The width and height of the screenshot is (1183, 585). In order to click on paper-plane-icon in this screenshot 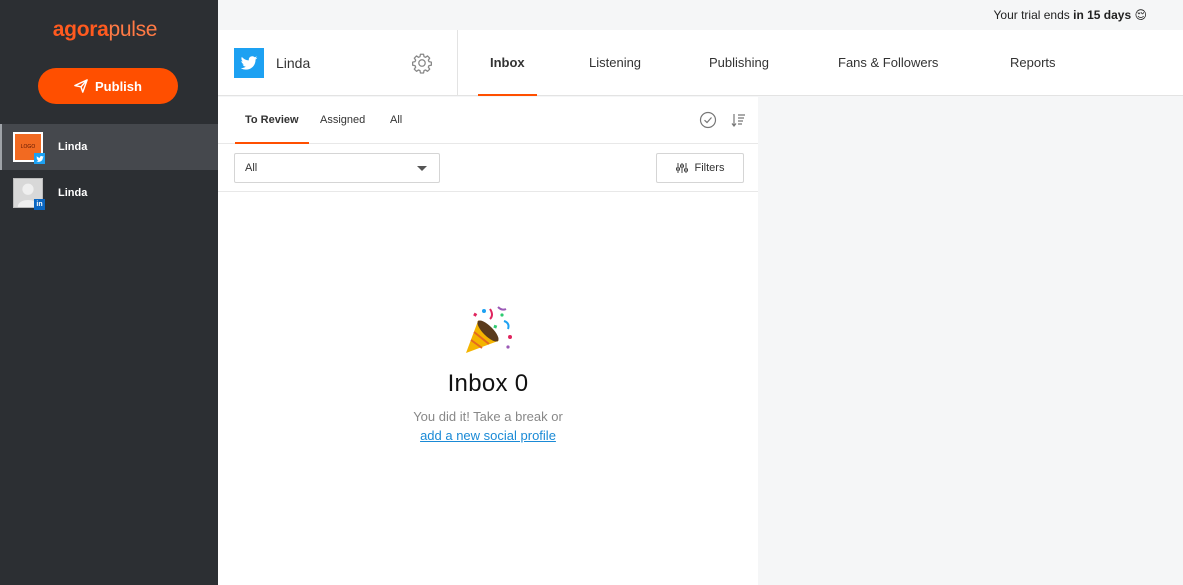, I will do `click(81, 86)`.